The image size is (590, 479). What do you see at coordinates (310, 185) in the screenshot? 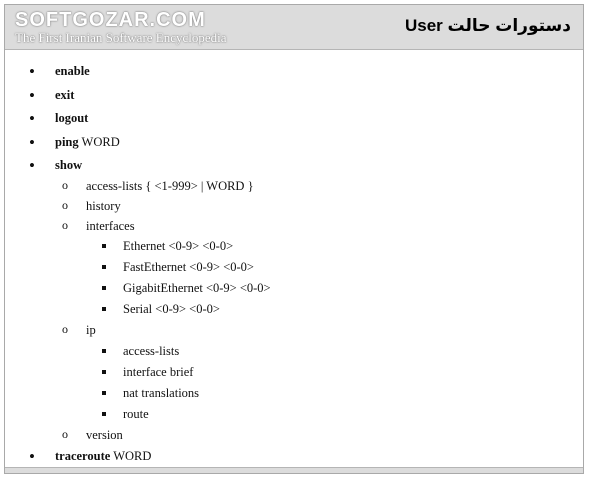
I see `list-item-access-lists: access-lists { <1-999> | WORD }` at bounding box center [310, 185].